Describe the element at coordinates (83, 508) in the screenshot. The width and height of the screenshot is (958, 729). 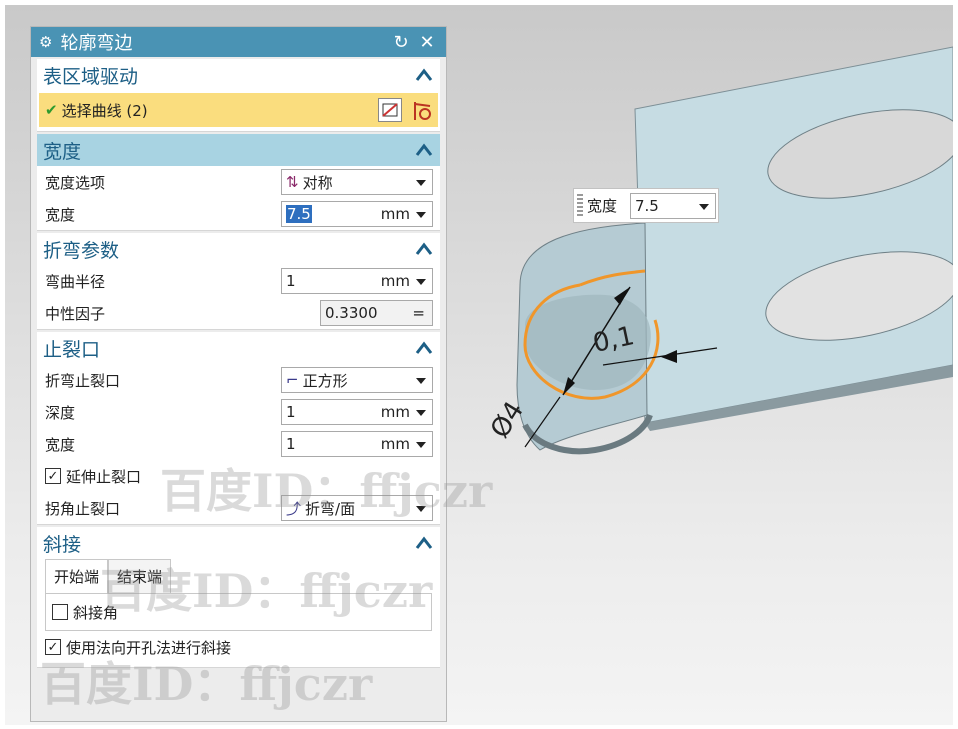
I see `corner-relief-label: 拐角止裂口` at that location.